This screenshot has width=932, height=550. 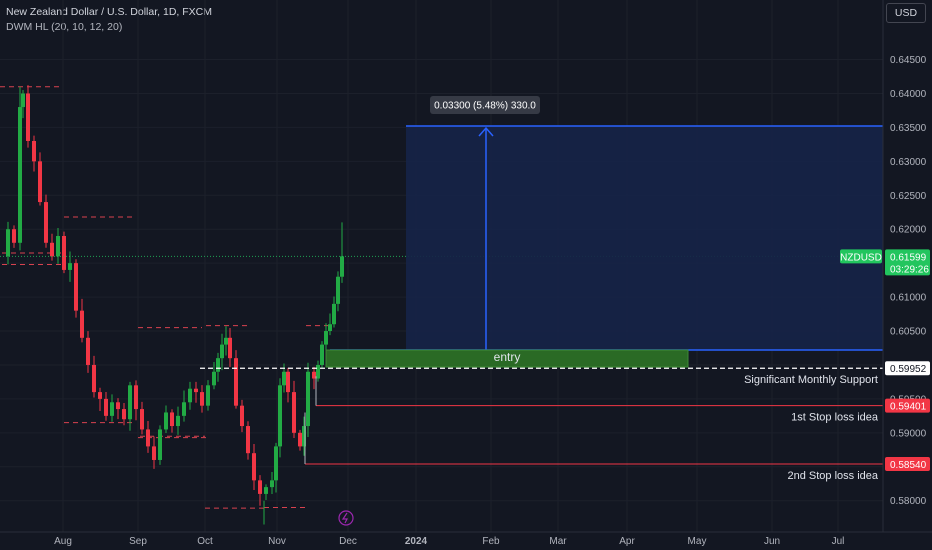 What do you see at coordinates (908, 128) in the screenshot?
I see `price-tick-label: 0.63500` at bounding box center [908, 128].